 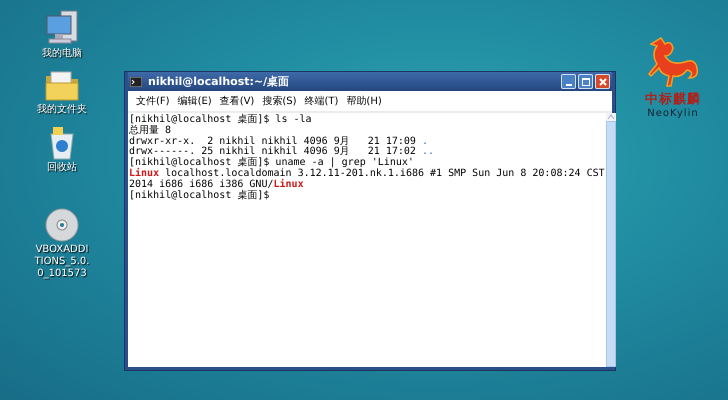 What do you see at coordinates (62, 110) in the screenshot?
I see `desktop-icon-label: 我的文件夹` at bounding box center [62, 110].